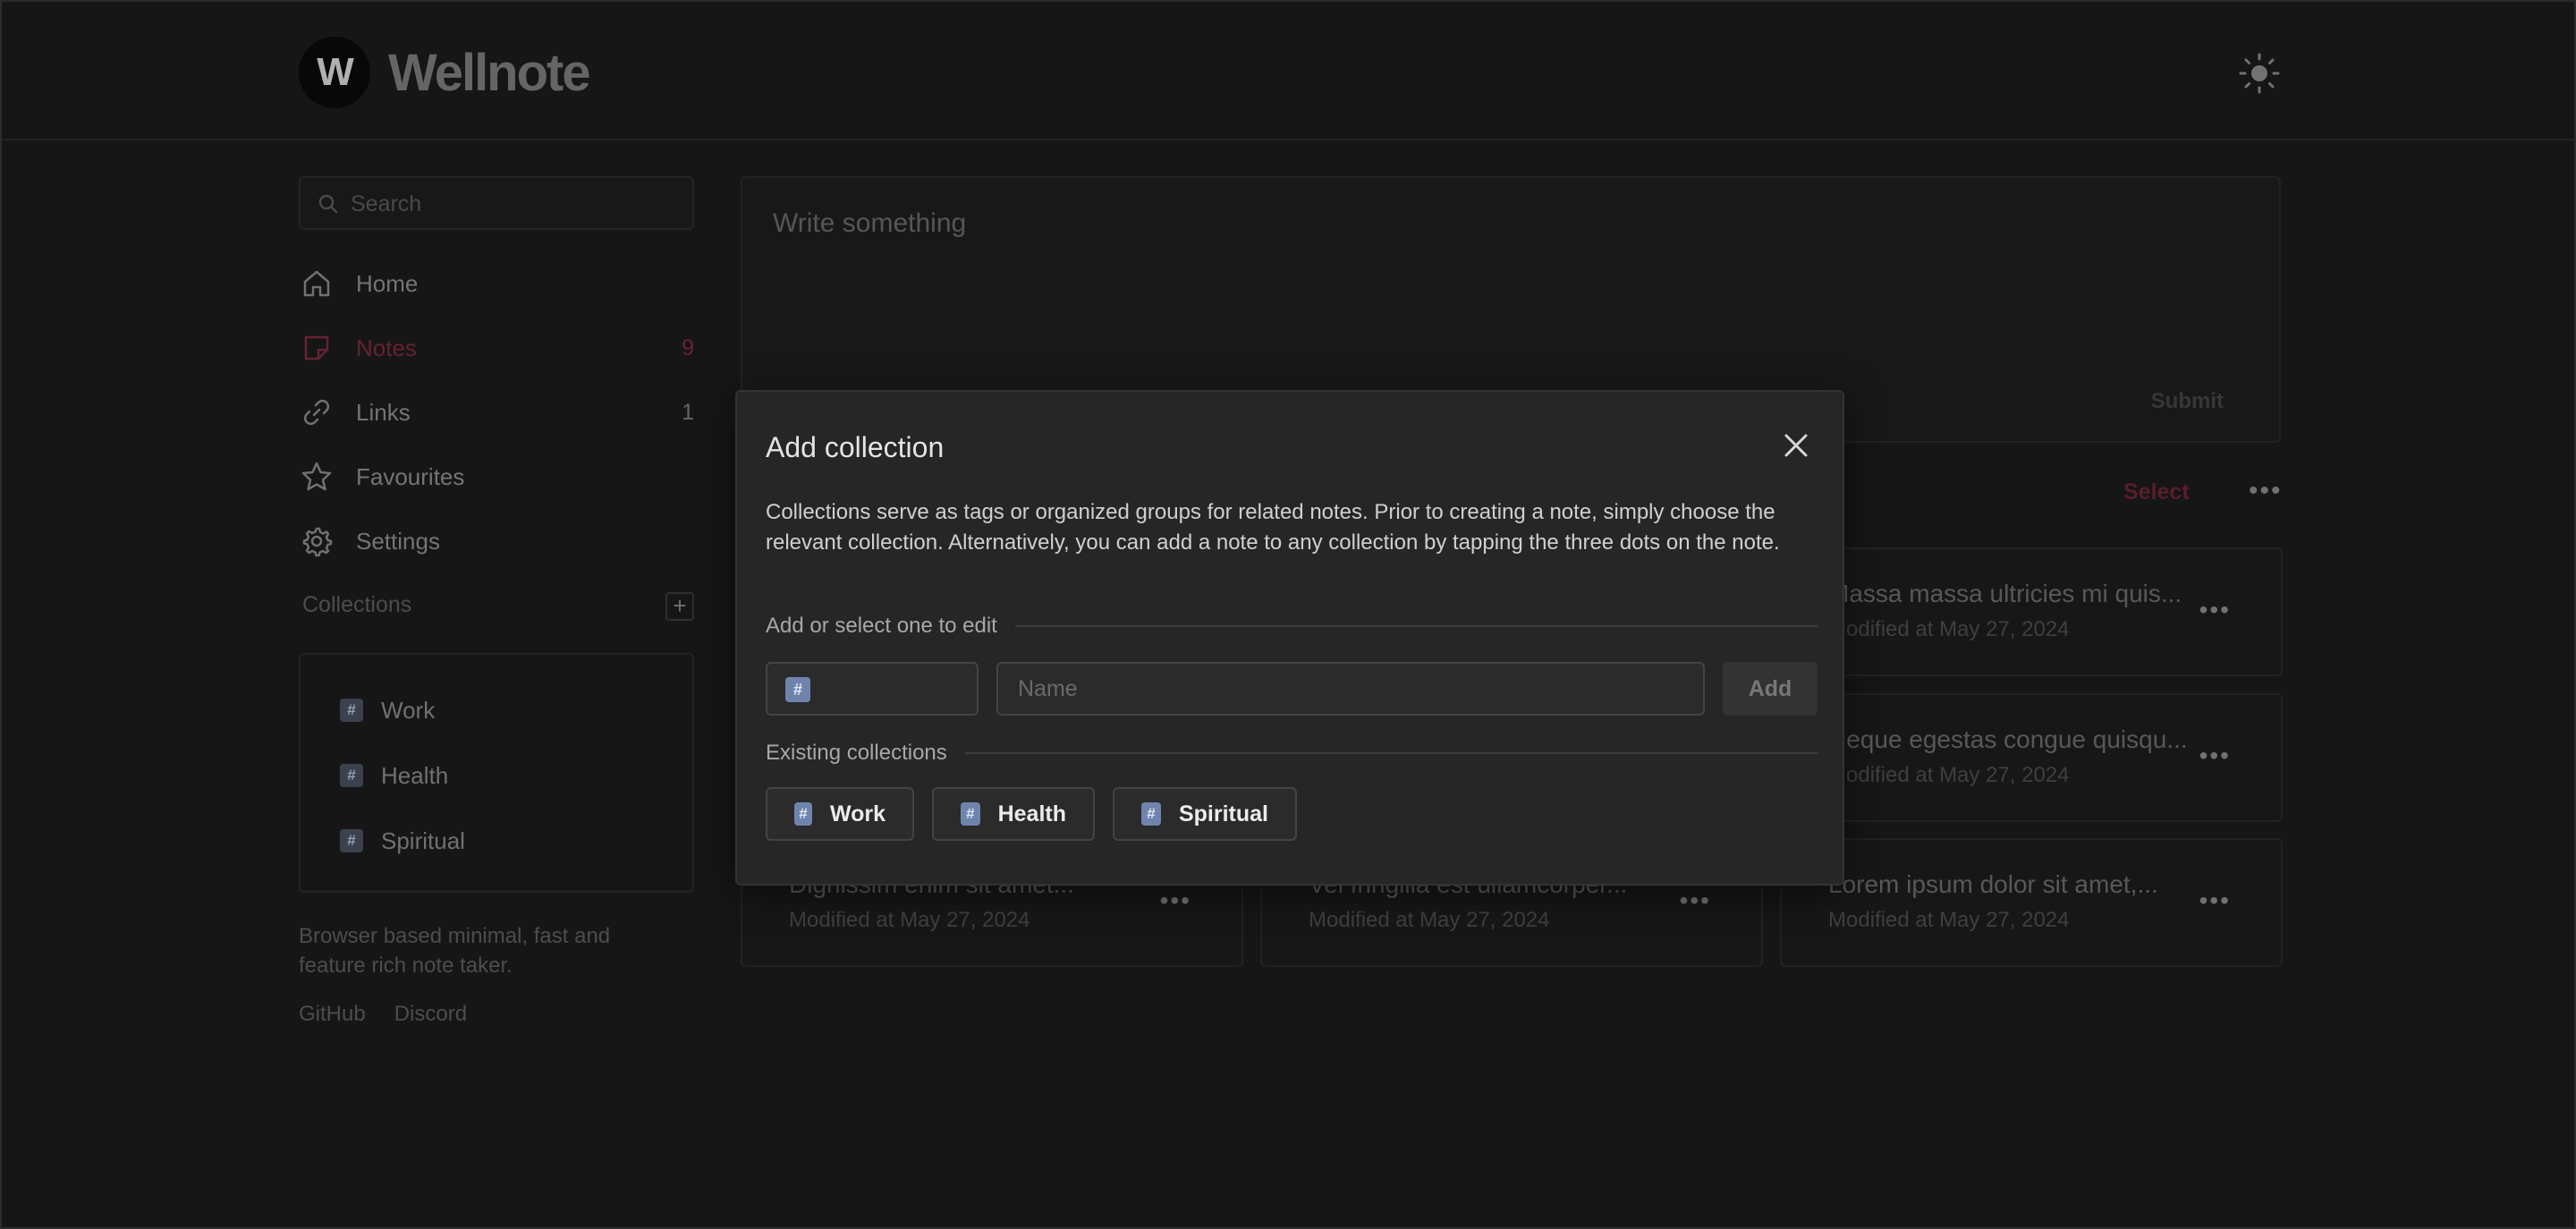 This screenshot has height=1229, width=2576. What do you see at coordinates (1770, 689) in the screenshot?
I see `add-button: Add` at bounding box center [1770, 689].